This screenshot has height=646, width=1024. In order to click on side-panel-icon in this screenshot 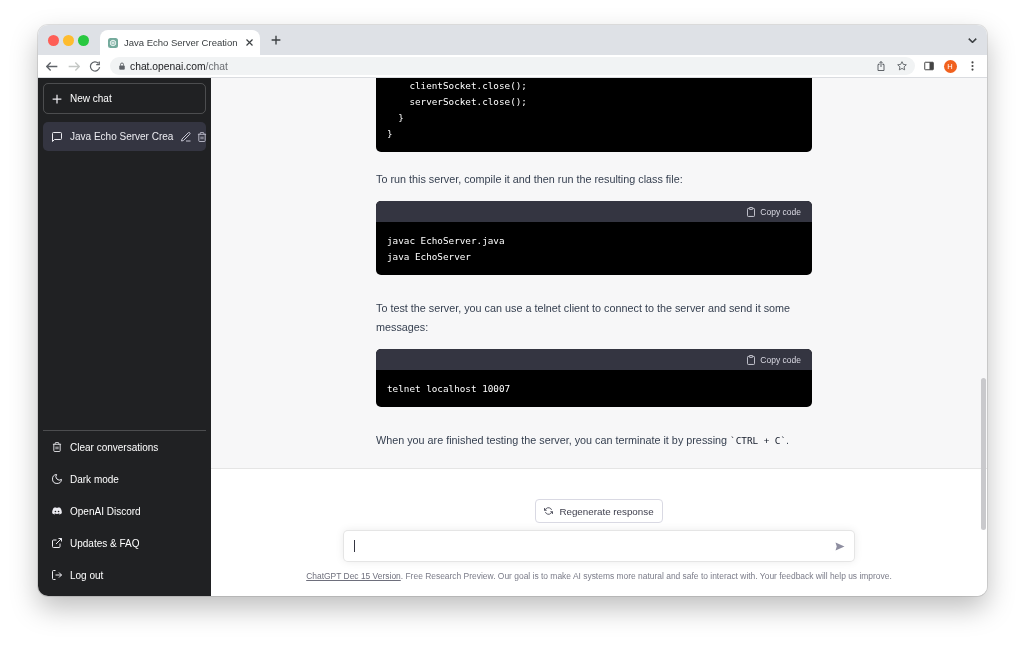, I will do `click(929, 66)`.